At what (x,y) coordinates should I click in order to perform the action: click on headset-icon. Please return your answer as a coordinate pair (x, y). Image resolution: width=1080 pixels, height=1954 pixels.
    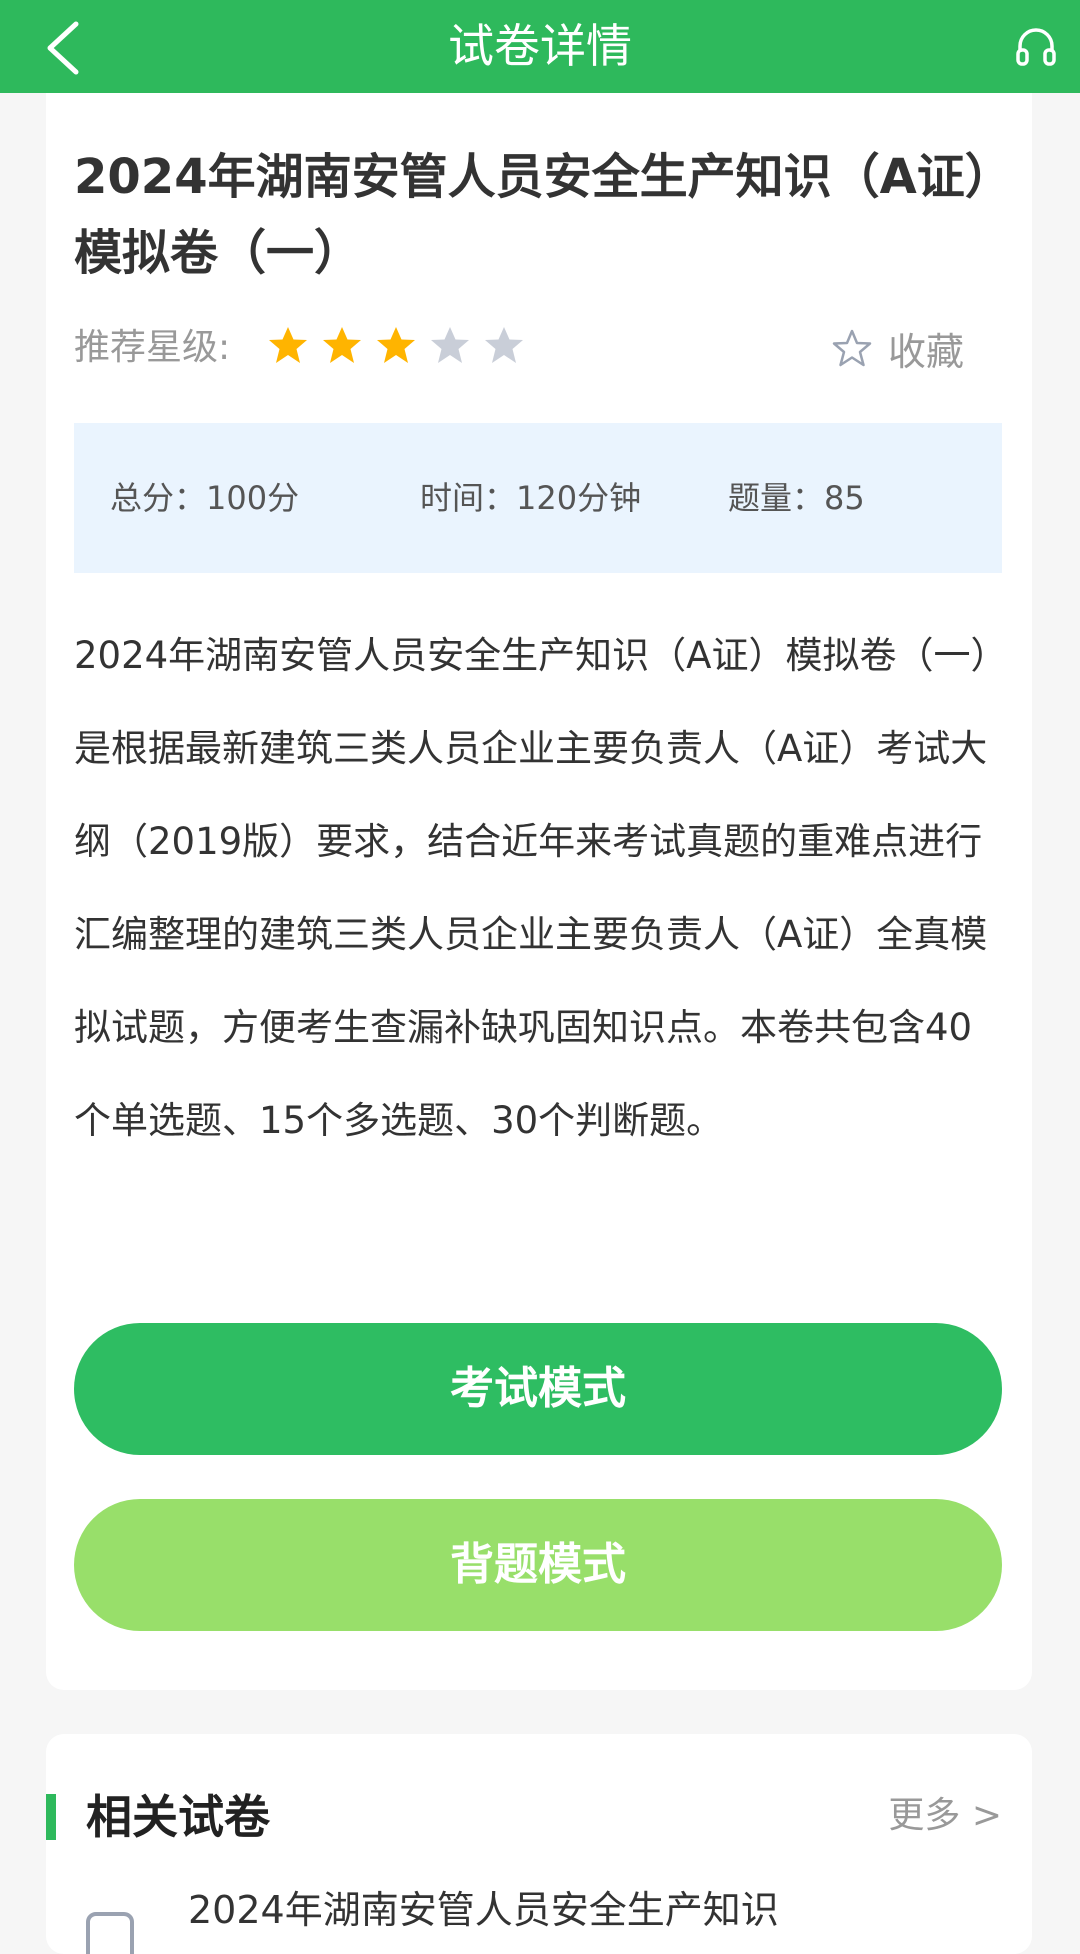
    Looking at the image, I should click on (1036, 46).